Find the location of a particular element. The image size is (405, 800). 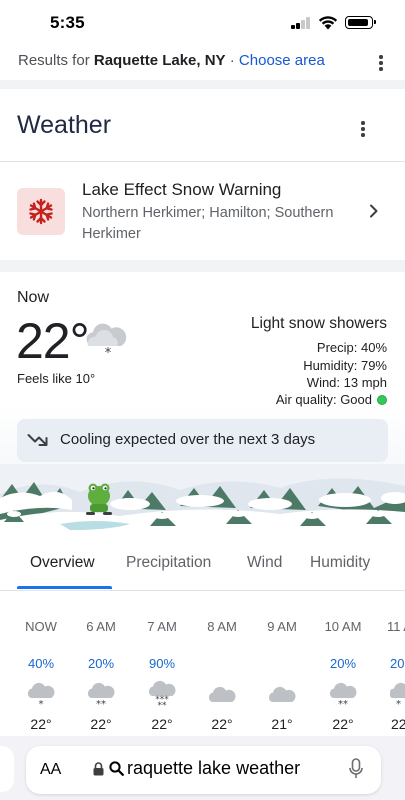

hour-time: 9 AM is located at coordinates (282, 626).